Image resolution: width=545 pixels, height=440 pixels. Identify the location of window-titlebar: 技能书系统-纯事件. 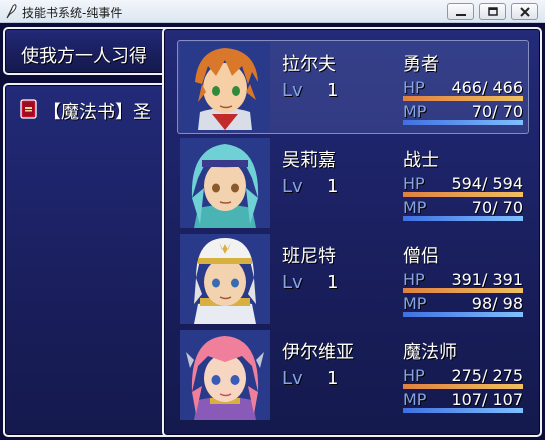
(272, 11).